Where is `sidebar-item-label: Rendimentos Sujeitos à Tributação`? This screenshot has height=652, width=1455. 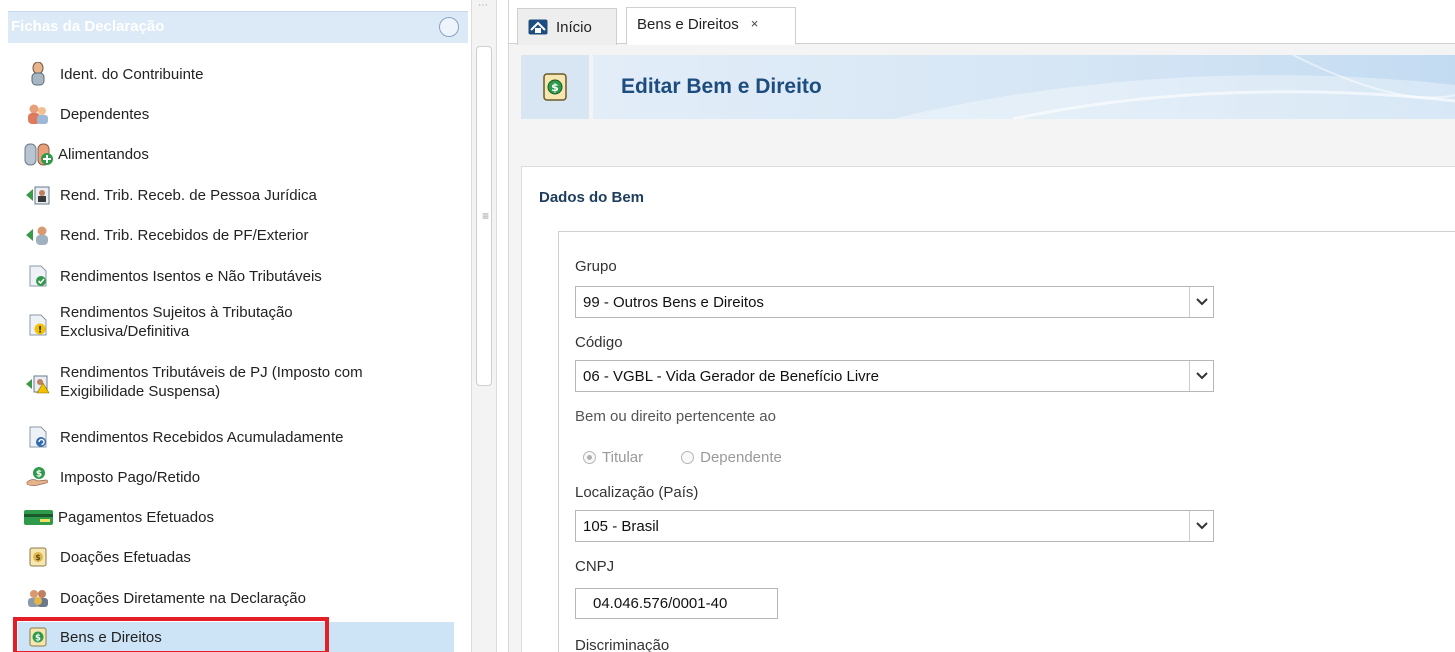
sidebar-item-label: Rendimentos Sujeitos à Tributação is located at coordinates (176, 312).